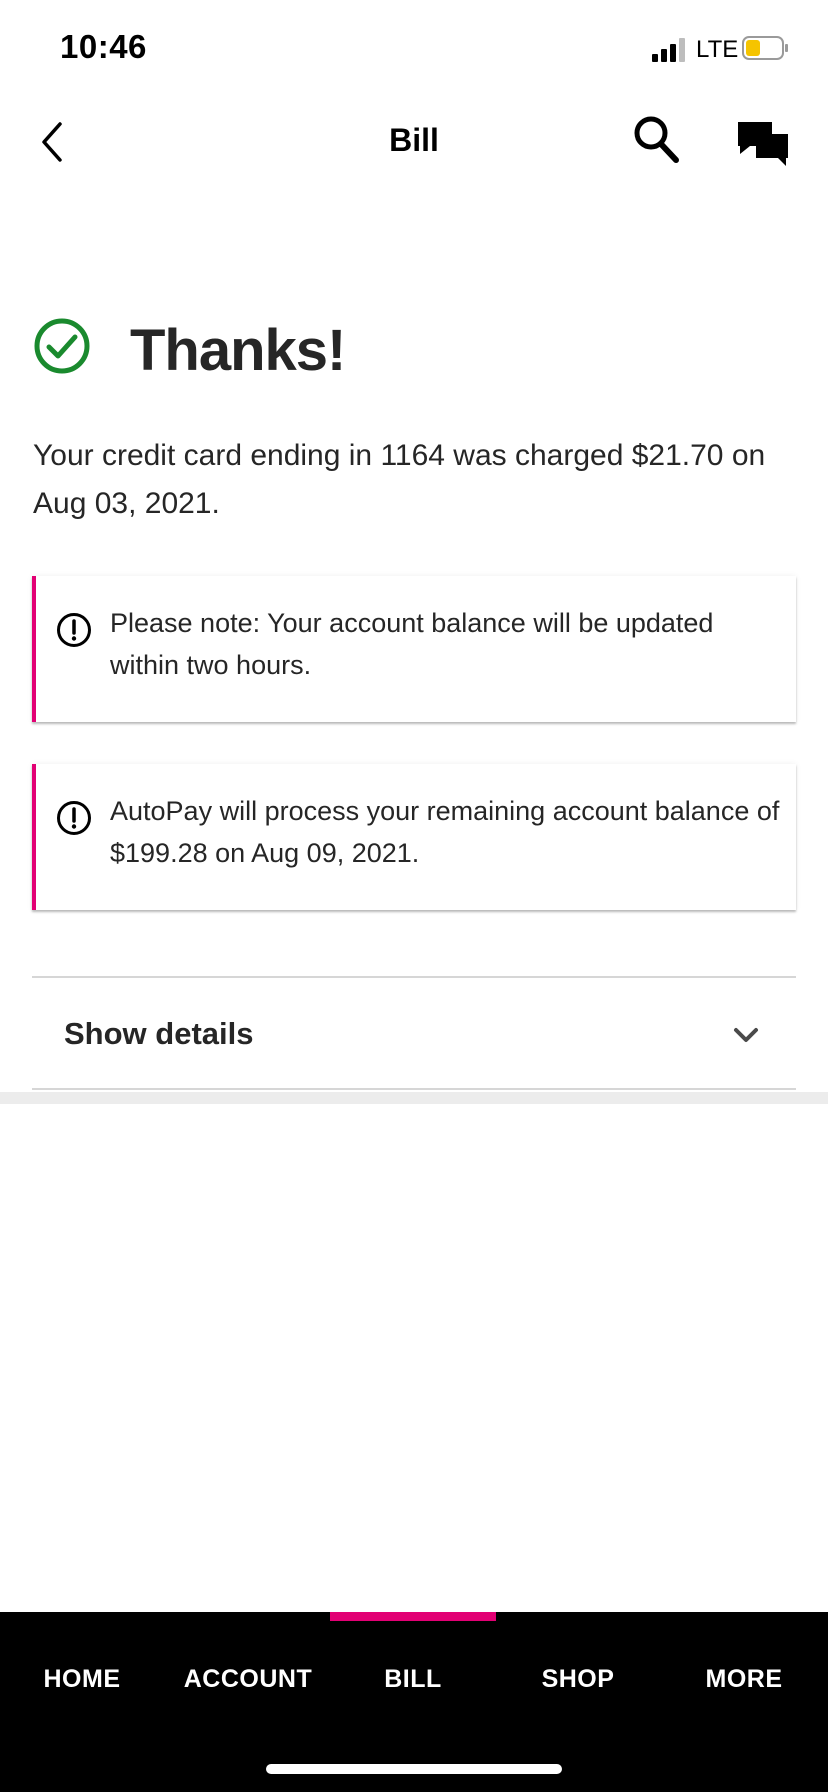 This screenshot has height=1792, width=828. I want to click on confirmation-header: Thanks!, so click(414, 351).